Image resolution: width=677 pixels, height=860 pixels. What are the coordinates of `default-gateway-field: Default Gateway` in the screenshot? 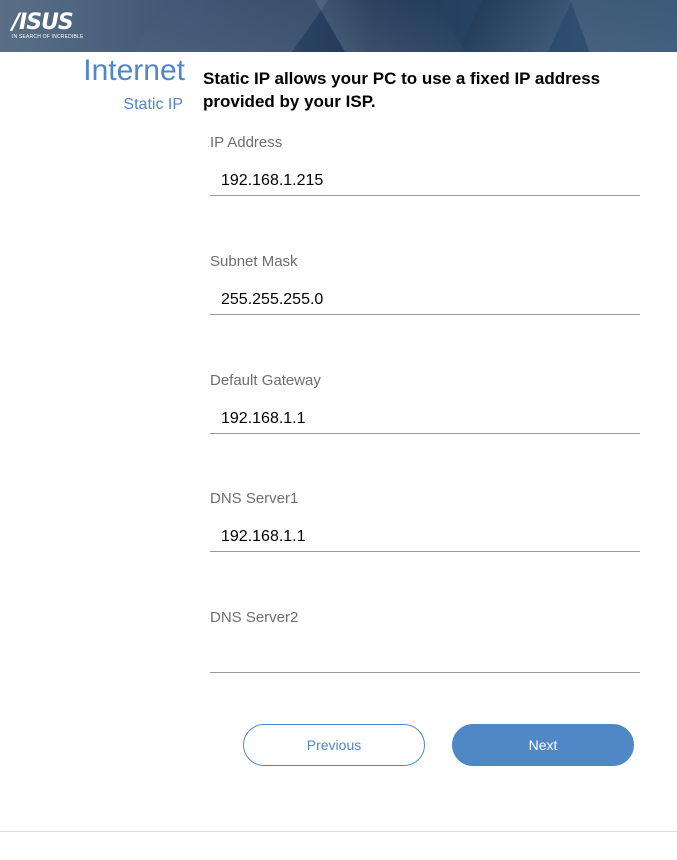 It's located at (425, 405).